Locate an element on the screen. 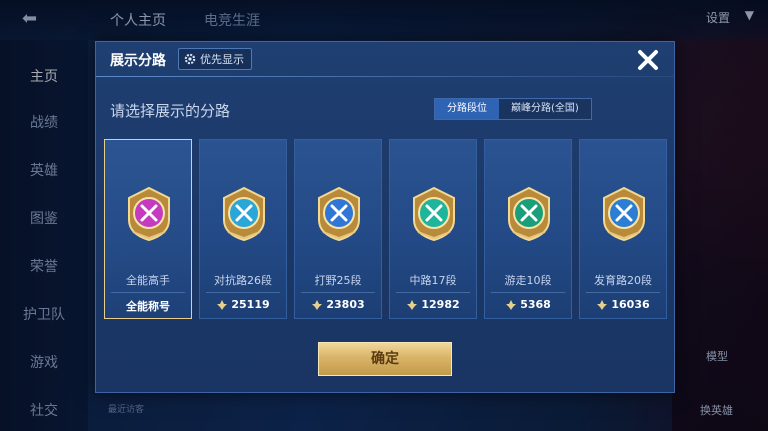  lane-card-value: 12982 is located at coordinates (433, 304).